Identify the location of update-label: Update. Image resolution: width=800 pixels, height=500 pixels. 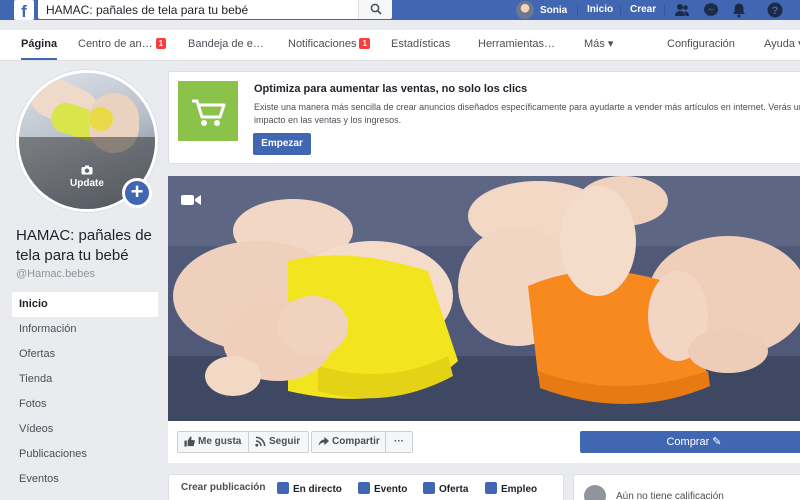
(87, 183).